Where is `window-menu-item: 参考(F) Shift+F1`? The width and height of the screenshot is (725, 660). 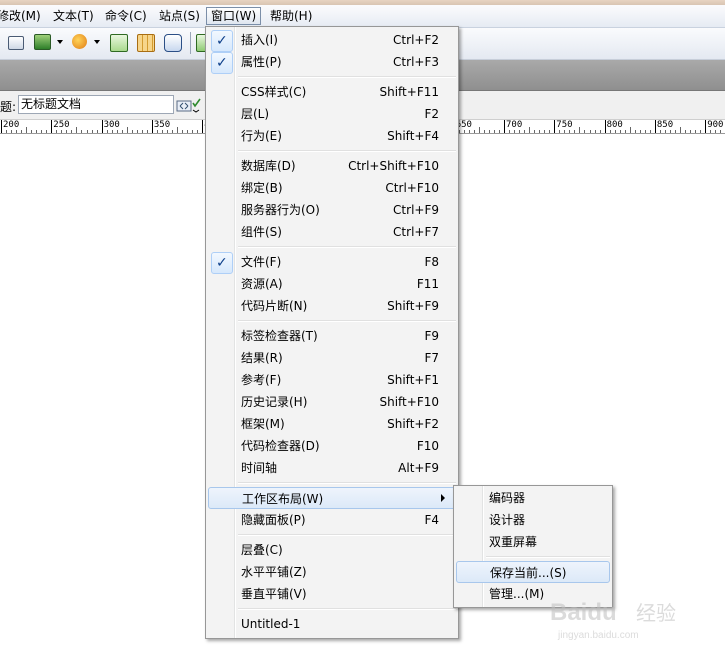
window-menu-item: 参考(F) Shift+F1 is located at coordinates (332, 380).